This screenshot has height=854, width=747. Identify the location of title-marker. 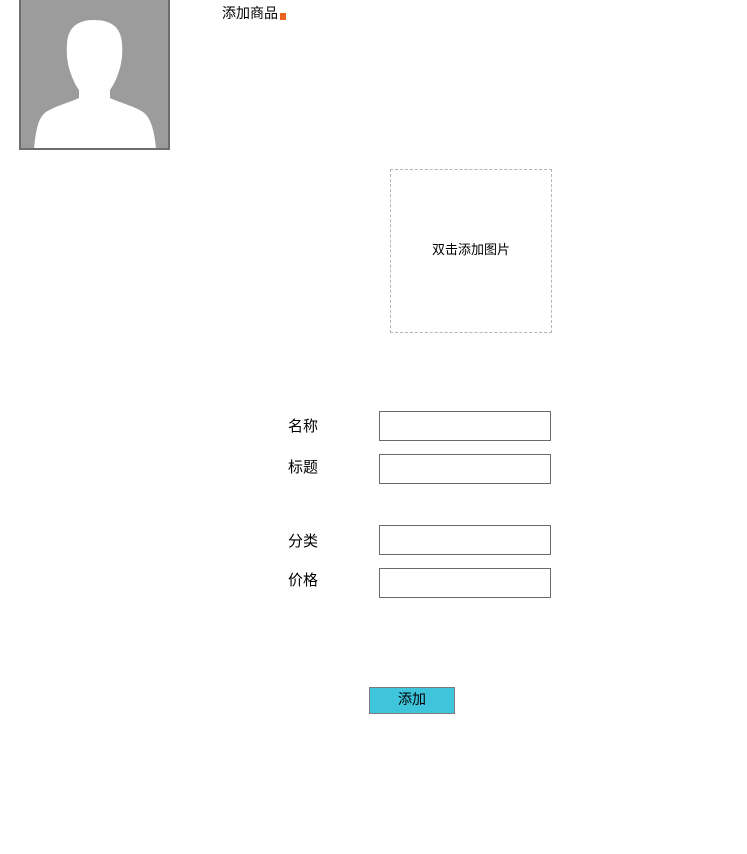
(283, 16).